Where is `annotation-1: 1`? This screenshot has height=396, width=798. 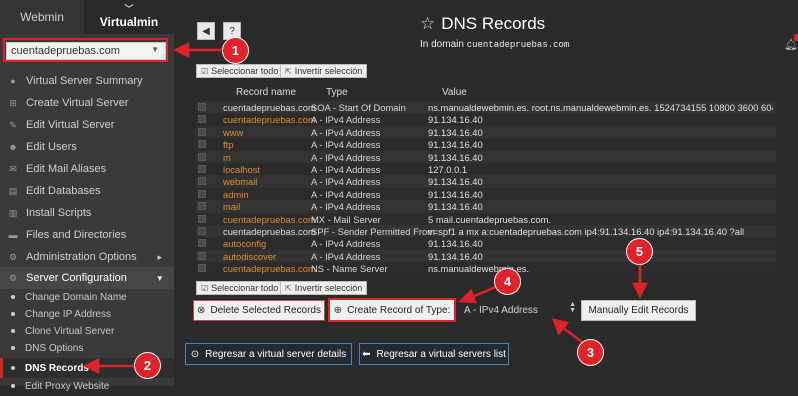
annotation-1: 1 is located at coordinates (235, 50).